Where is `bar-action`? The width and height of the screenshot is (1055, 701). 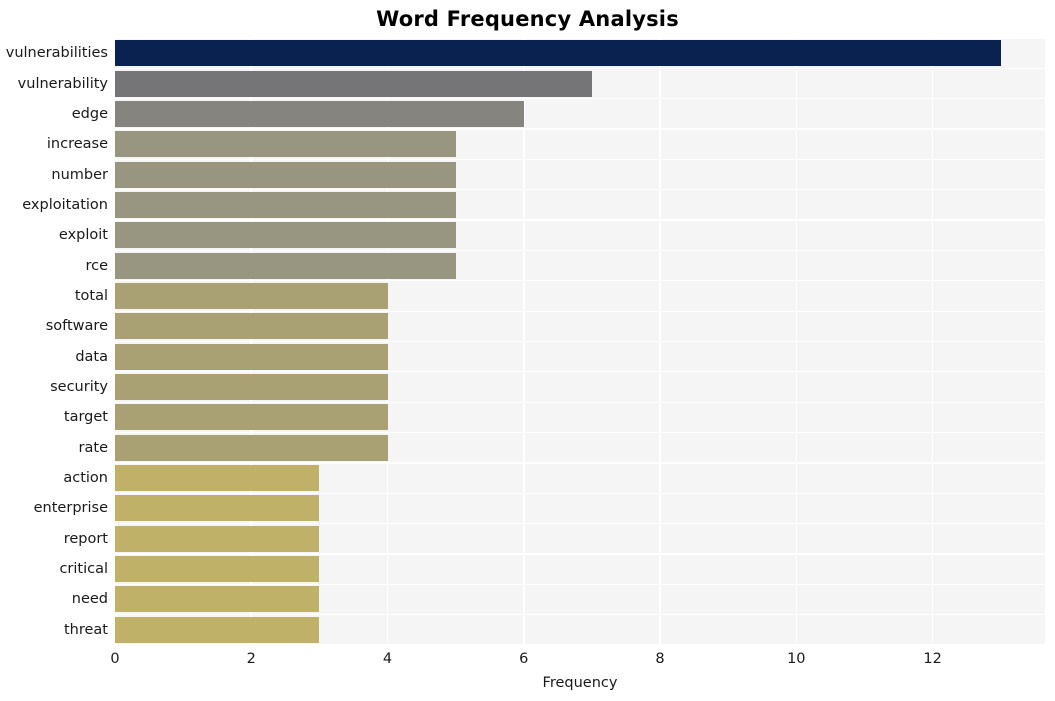 bar-action is located at coordinates (217, 478).